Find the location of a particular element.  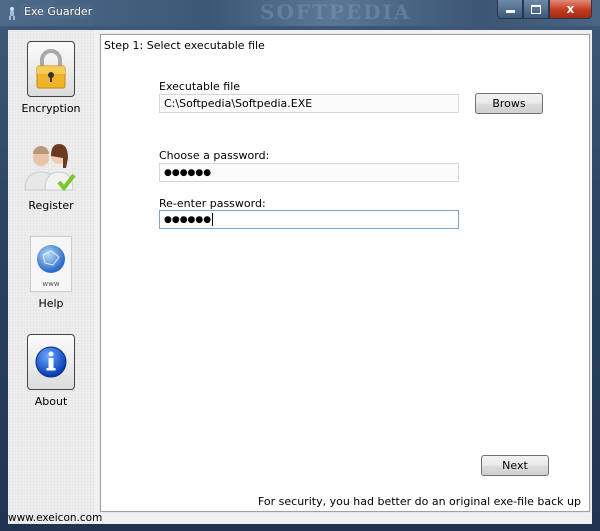

window-title: Exe Guarder is located at coordinates (58, 11).